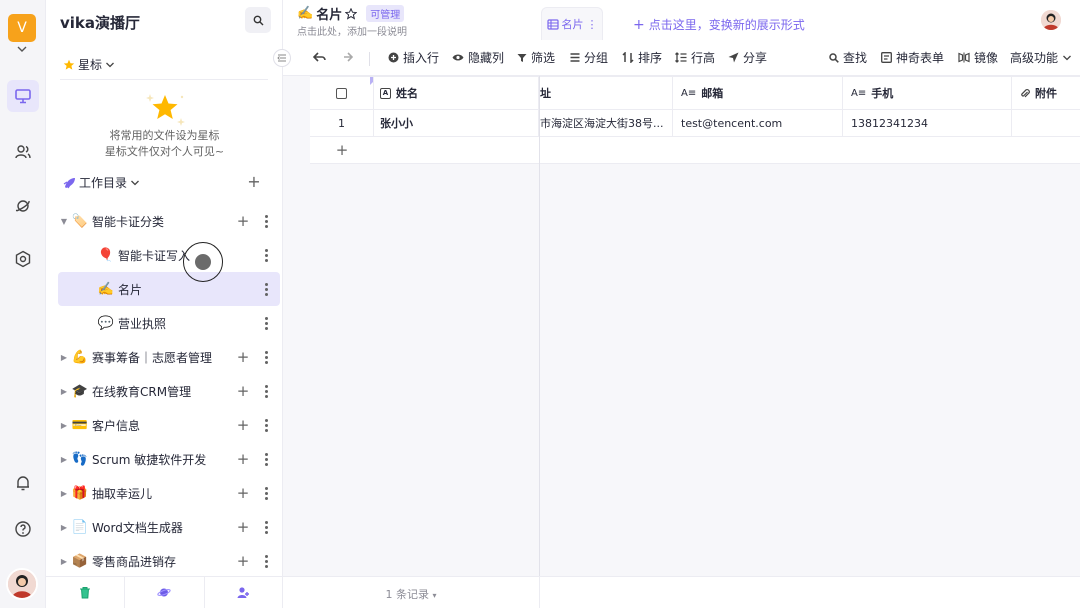 The image size is (1080, 608). I want to click on sidebar-tree-item: ▶ 📄 Word文档生成器 +, so click(169, 527).